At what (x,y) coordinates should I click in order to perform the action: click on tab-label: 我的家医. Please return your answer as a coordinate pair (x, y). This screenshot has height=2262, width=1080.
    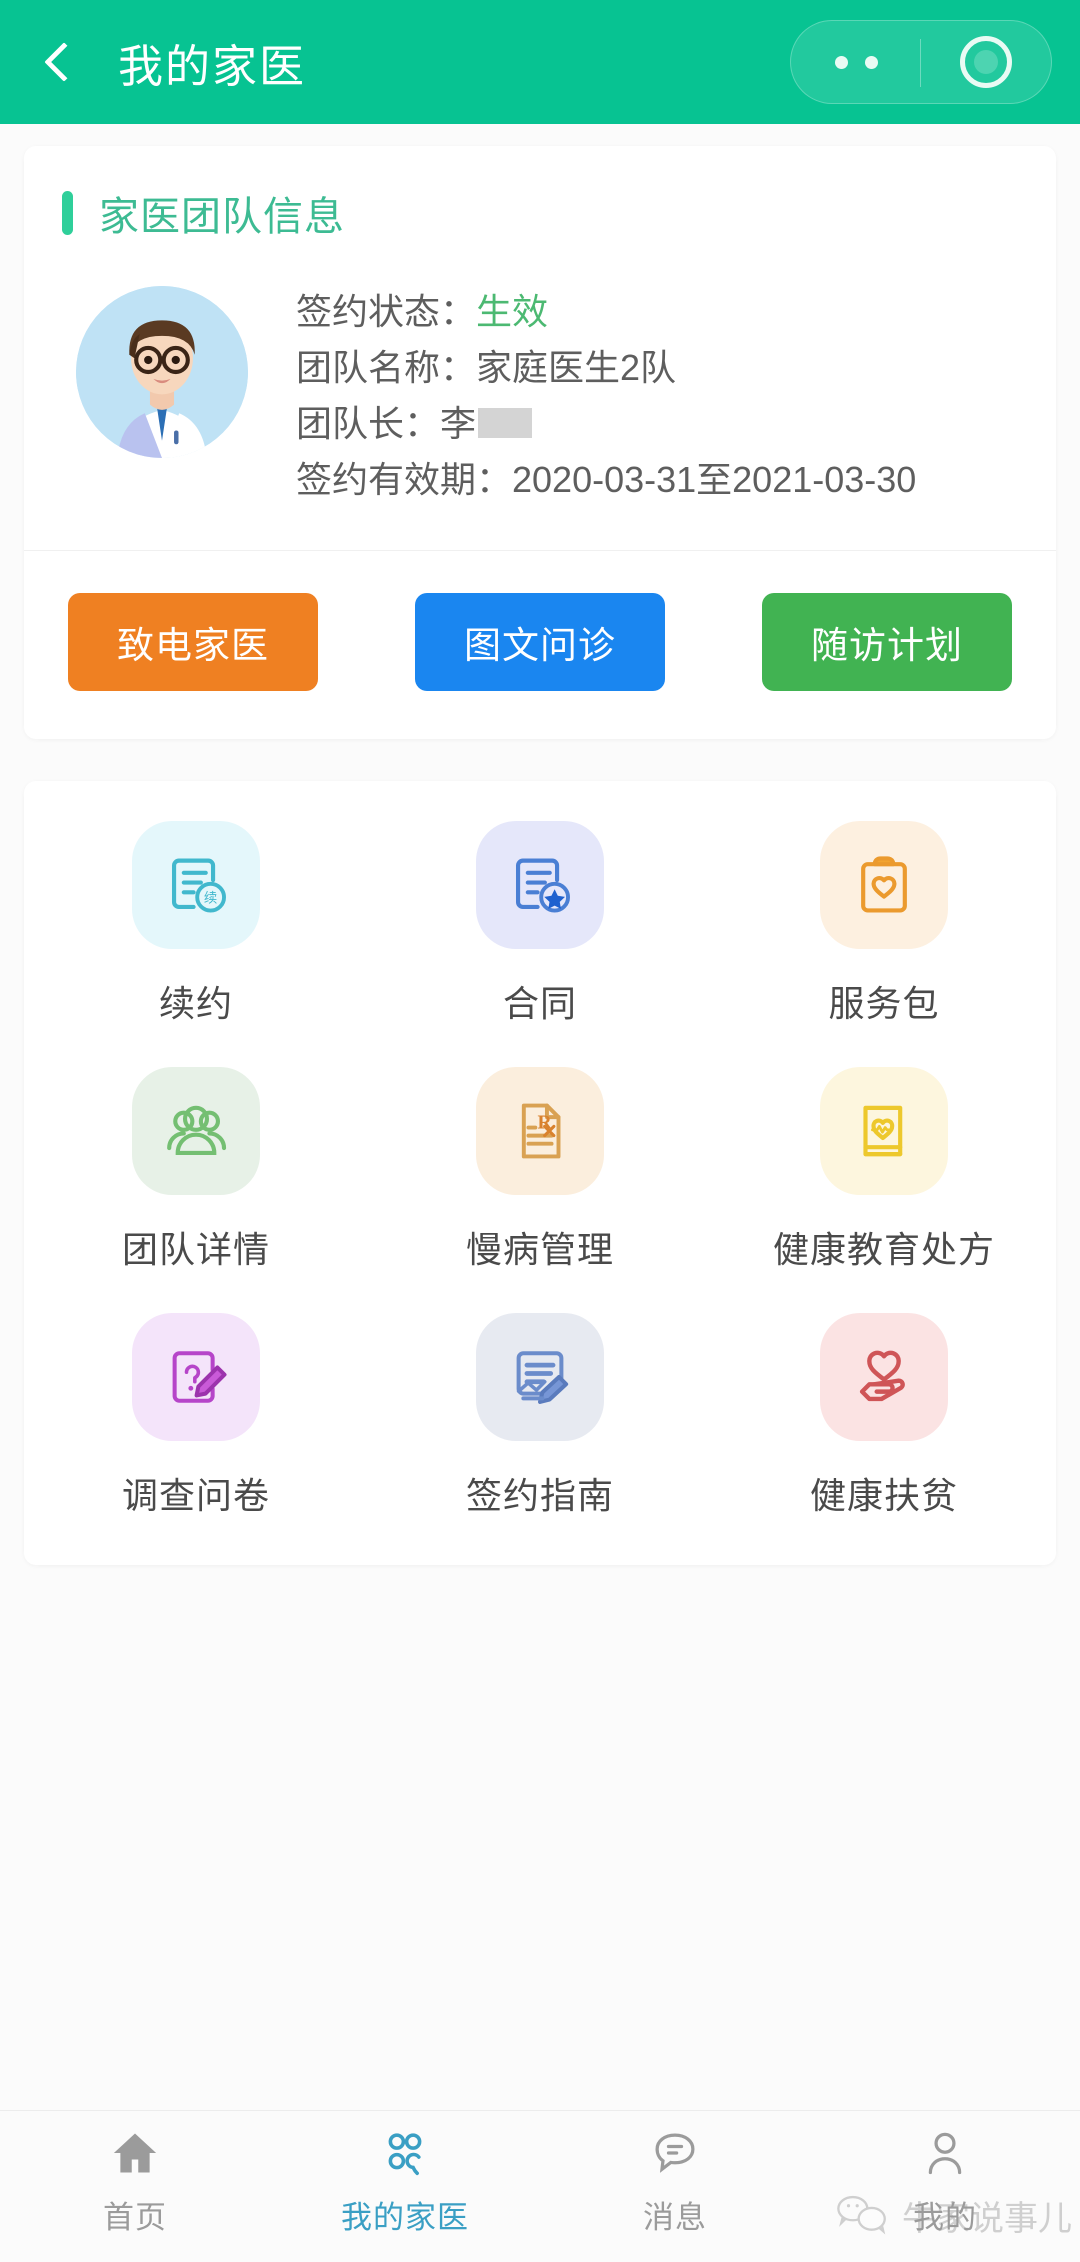
    Looking at the image, I should click on (405, 2217).